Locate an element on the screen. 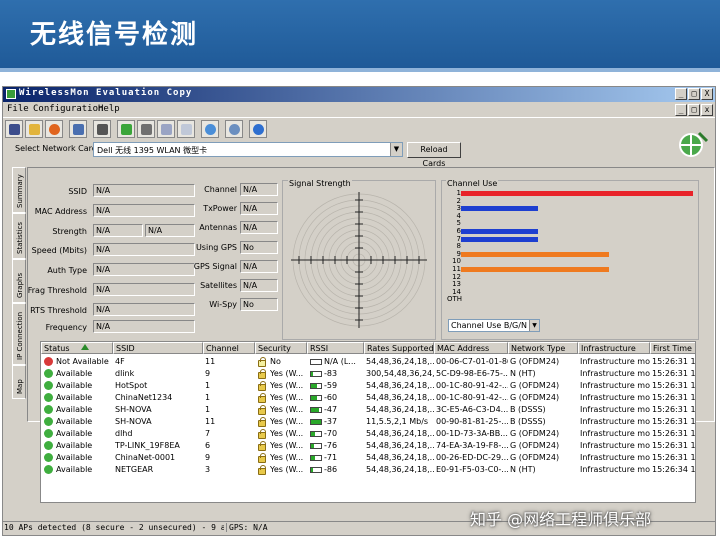 Image resolution: width=720 pixels, height=544 pixels. rssi-bar is located at coordinates (316, 458).